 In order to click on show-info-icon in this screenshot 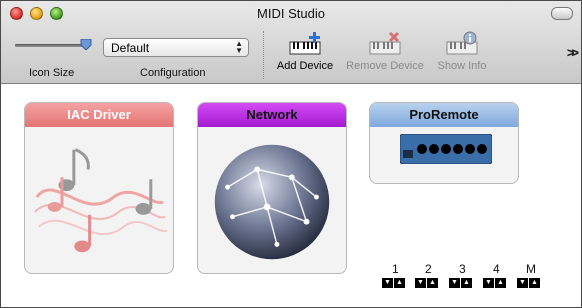, I will do `click(462, 43)`.